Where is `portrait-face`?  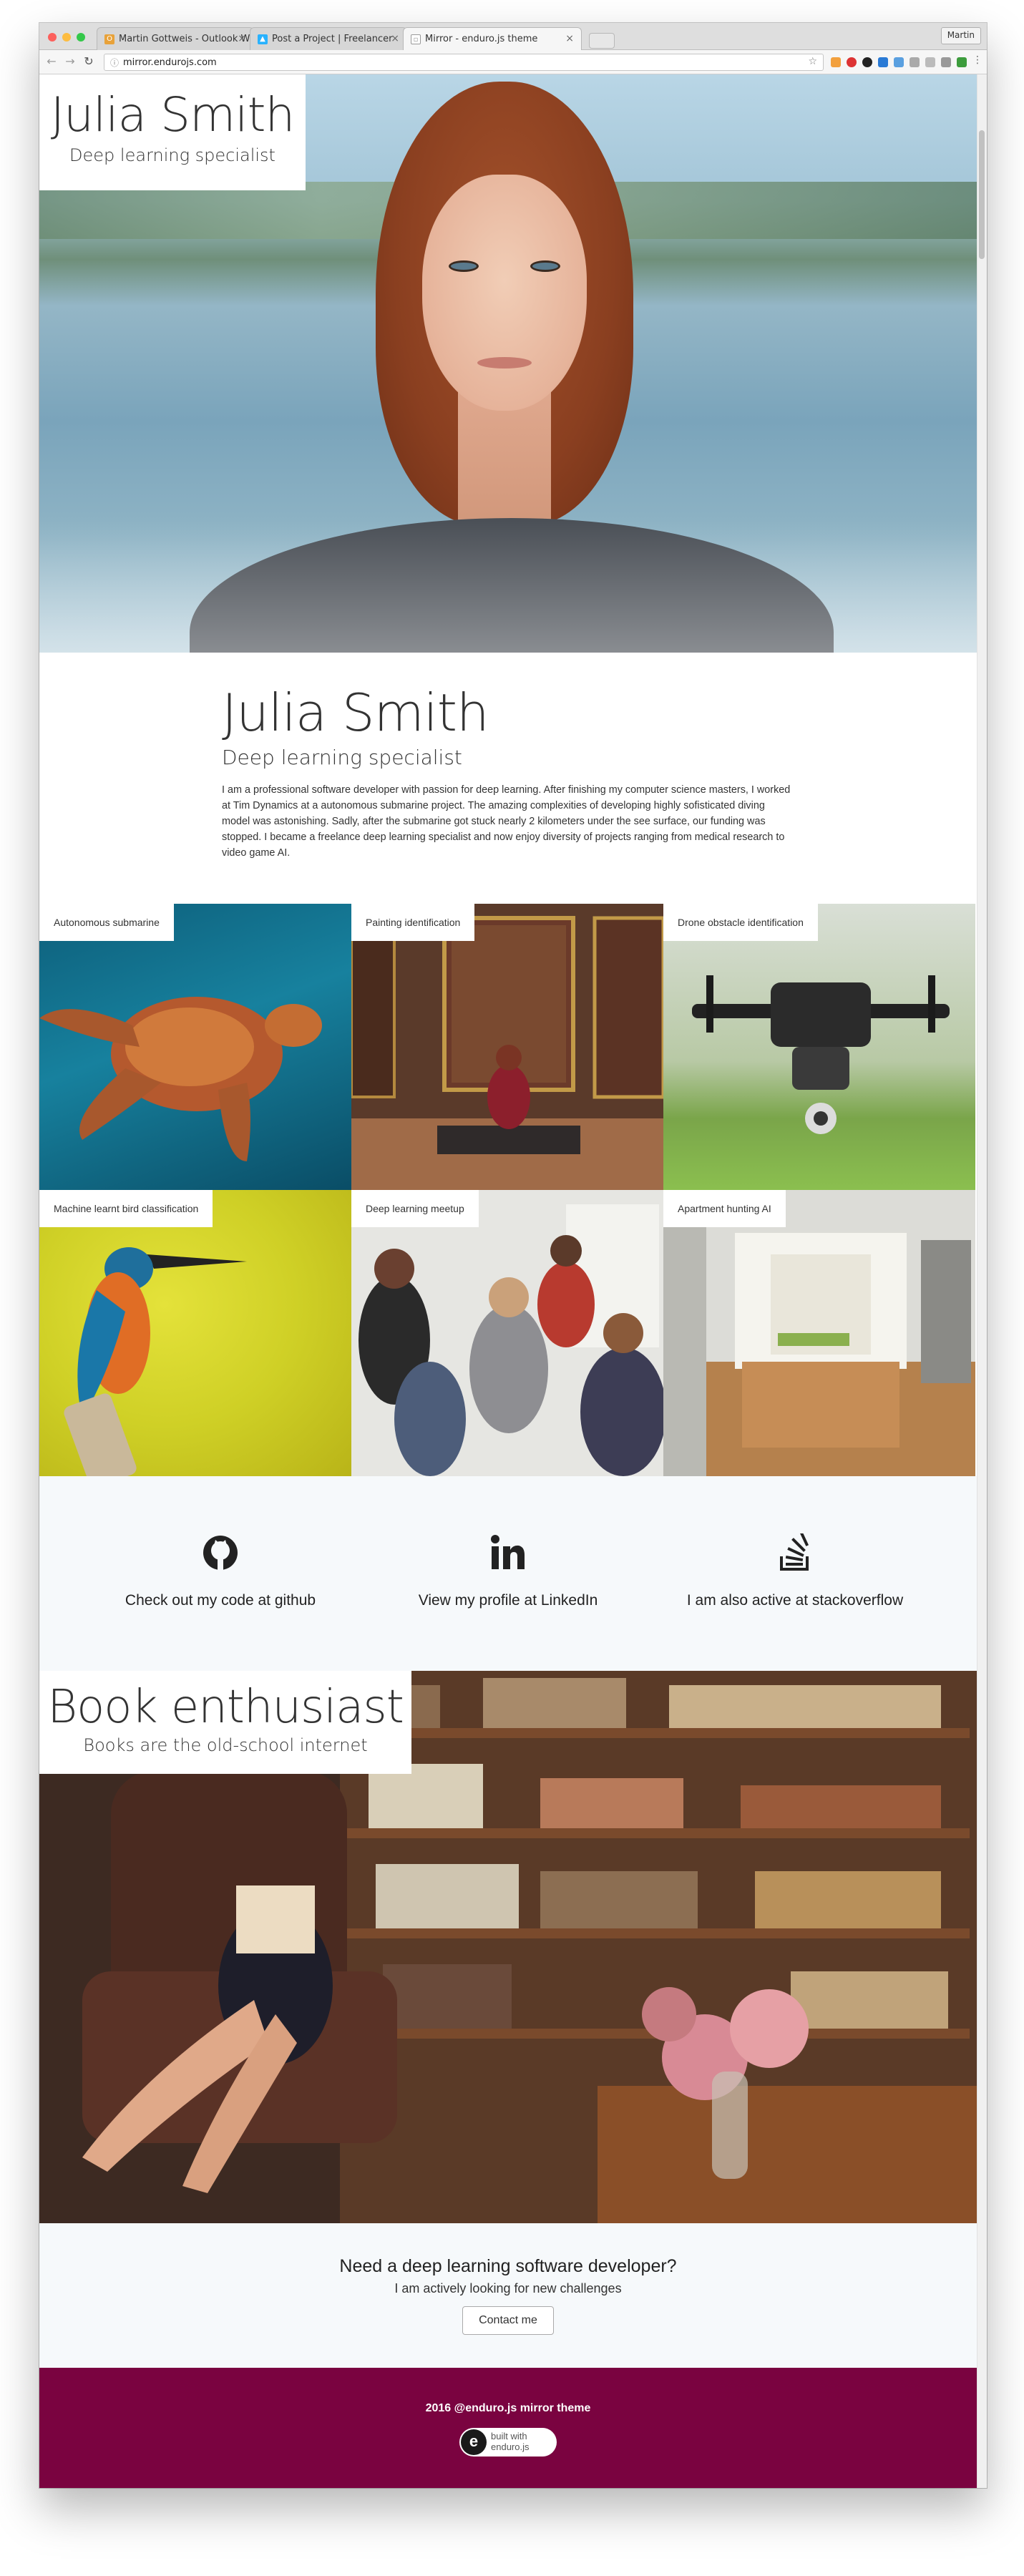 portrait-face is located at coordinates (504, 293).